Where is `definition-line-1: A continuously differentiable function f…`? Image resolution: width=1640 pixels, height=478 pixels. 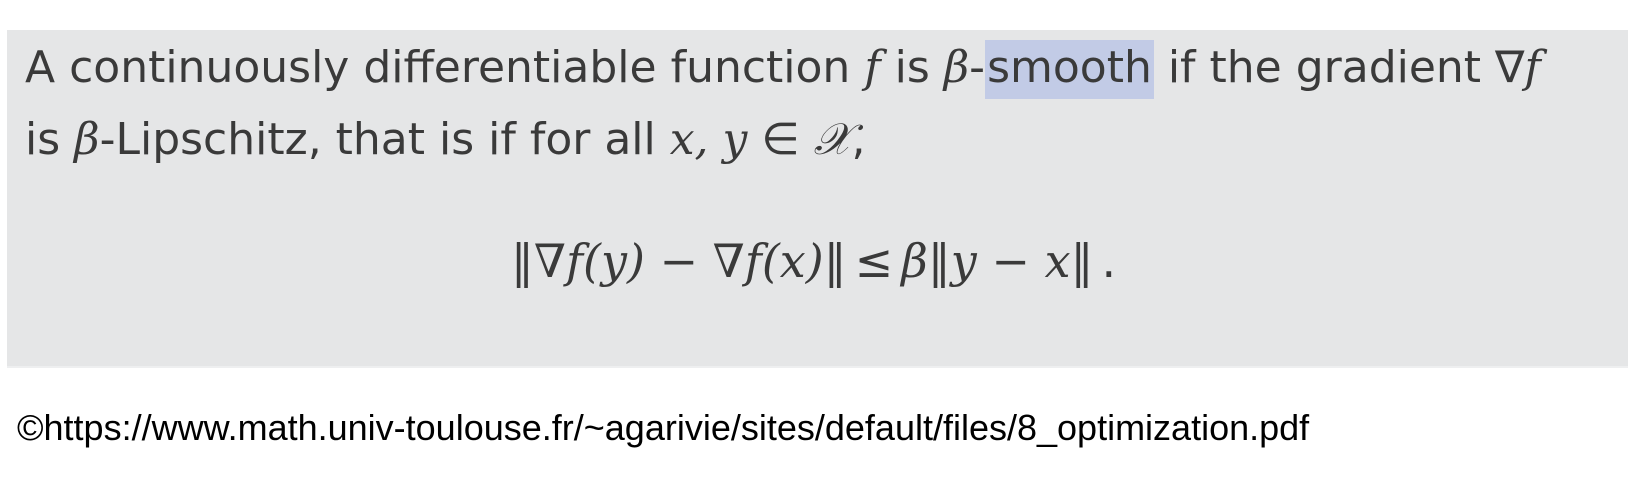 definition-line-1: A continuously differentiable function f… is located at coordinates (783, 69).